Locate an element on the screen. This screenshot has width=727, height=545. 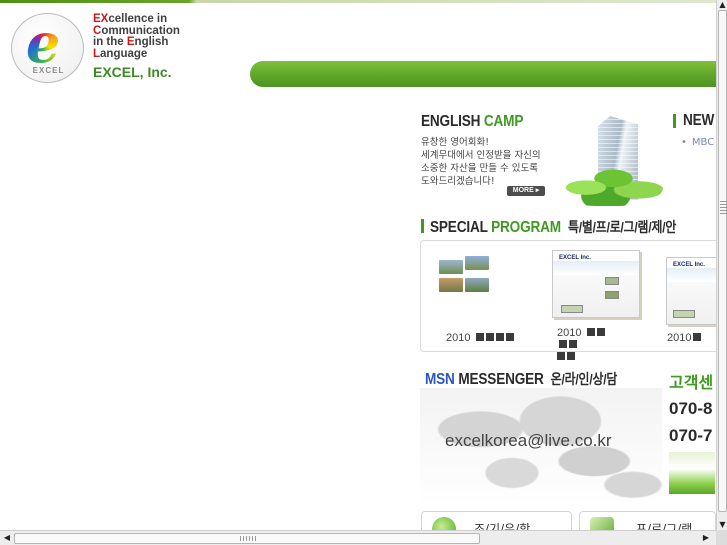
msn-messenger-heading: MSN MESSENGER 온/라/인/상/담 is located at coordinates (521, 379).